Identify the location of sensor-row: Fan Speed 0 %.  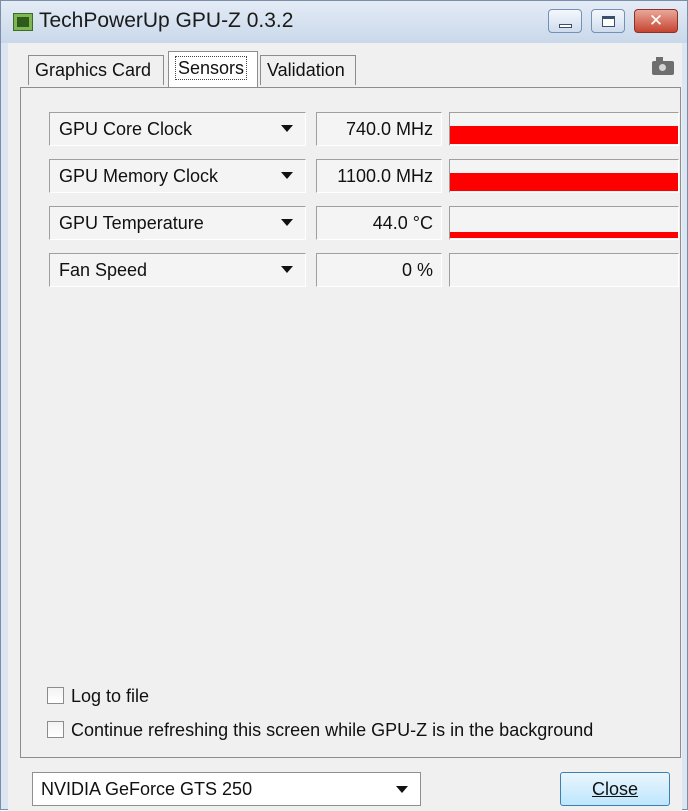
(351, 270).